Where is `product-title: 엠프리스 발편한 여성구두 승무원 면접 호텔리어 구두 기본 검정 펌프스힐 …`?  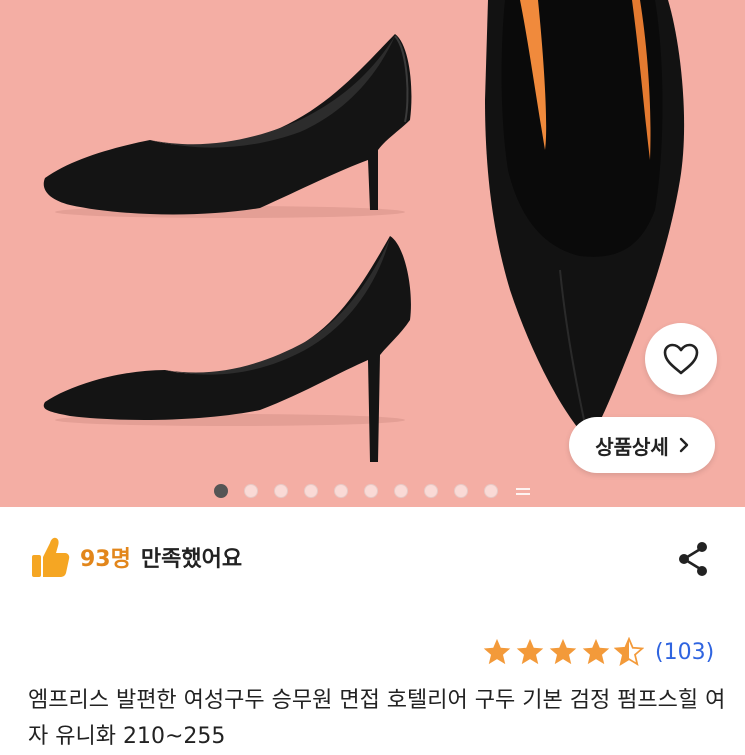 product-title: 엠프리스 발편한 여성구두 승무원 면접 호텔리어 구두 기본 검정 펌프스힐 … is located at coordinates (377, 718).